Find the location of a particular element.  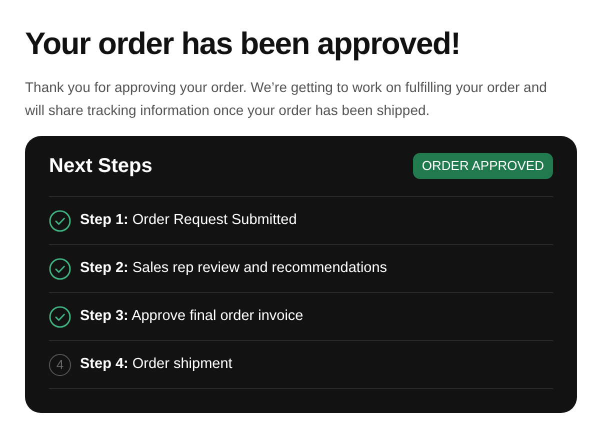

step-number: 4 is located at coordinates (60, 365).